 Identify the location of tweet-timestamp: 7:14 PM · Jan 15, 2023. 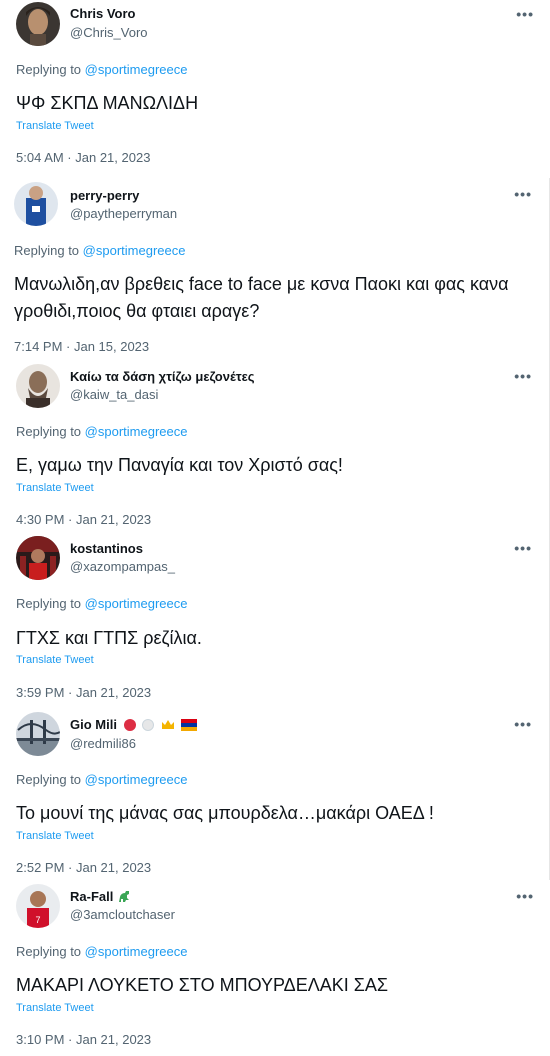
(81, 346).